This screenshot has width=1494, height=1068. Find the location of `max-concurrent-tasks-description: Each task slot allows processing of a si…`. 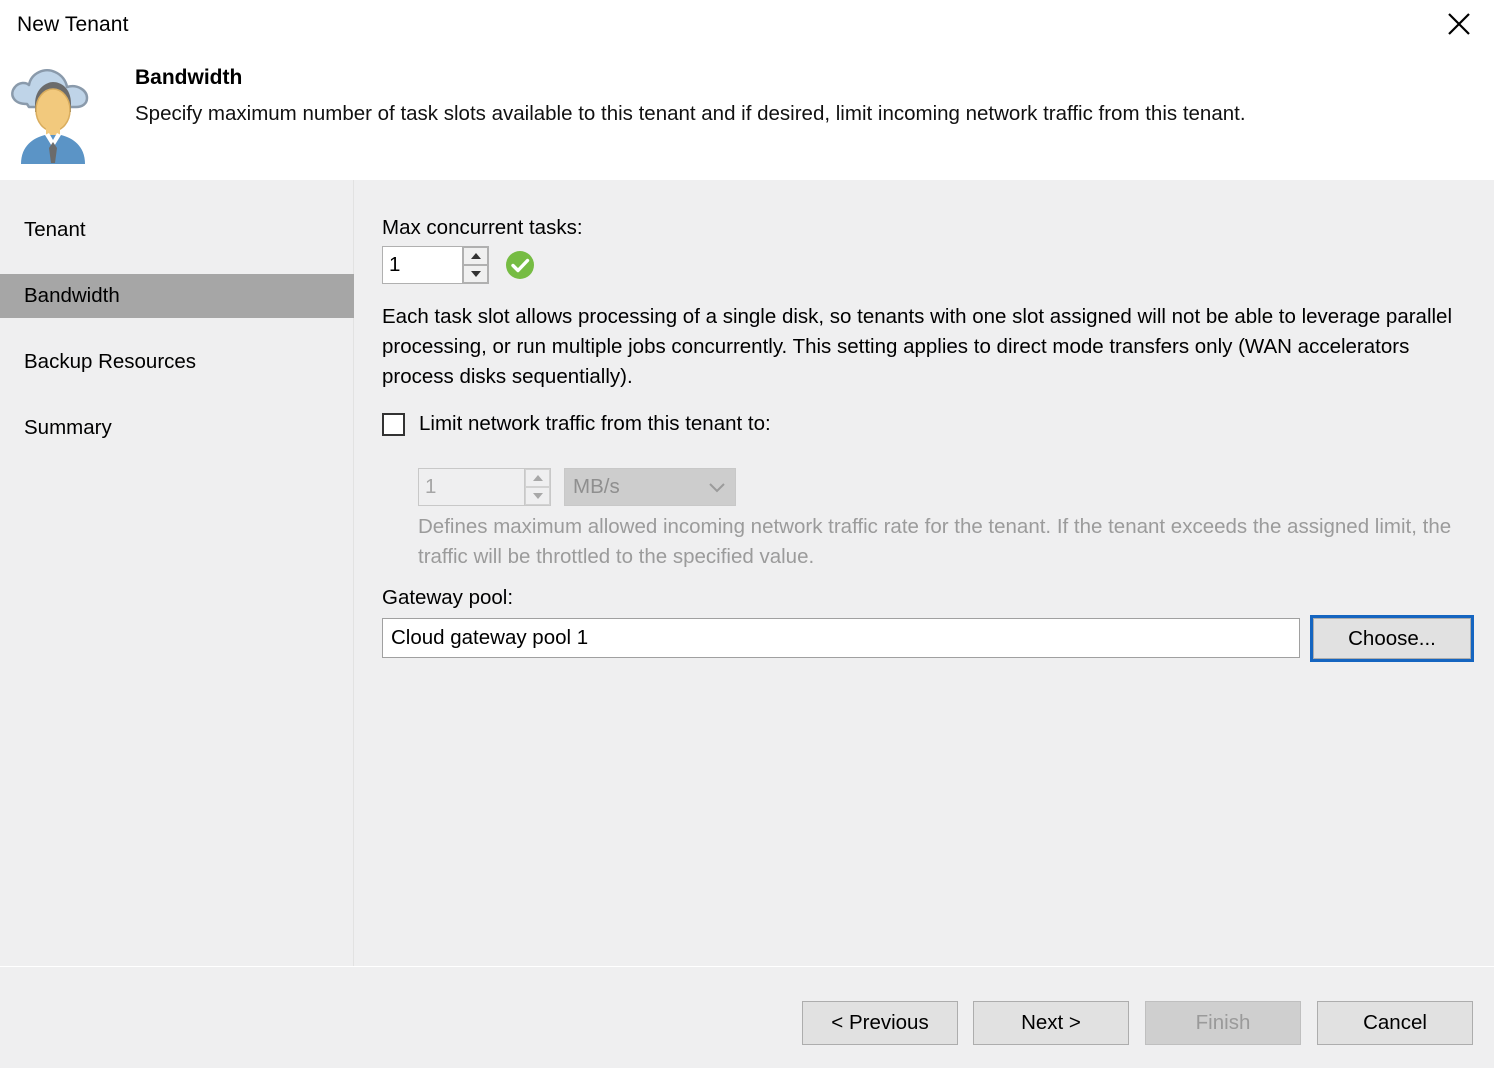

max-concurrent-tasks-description: Each task slot allows processing of a si… is located at coordinates (917, 346).